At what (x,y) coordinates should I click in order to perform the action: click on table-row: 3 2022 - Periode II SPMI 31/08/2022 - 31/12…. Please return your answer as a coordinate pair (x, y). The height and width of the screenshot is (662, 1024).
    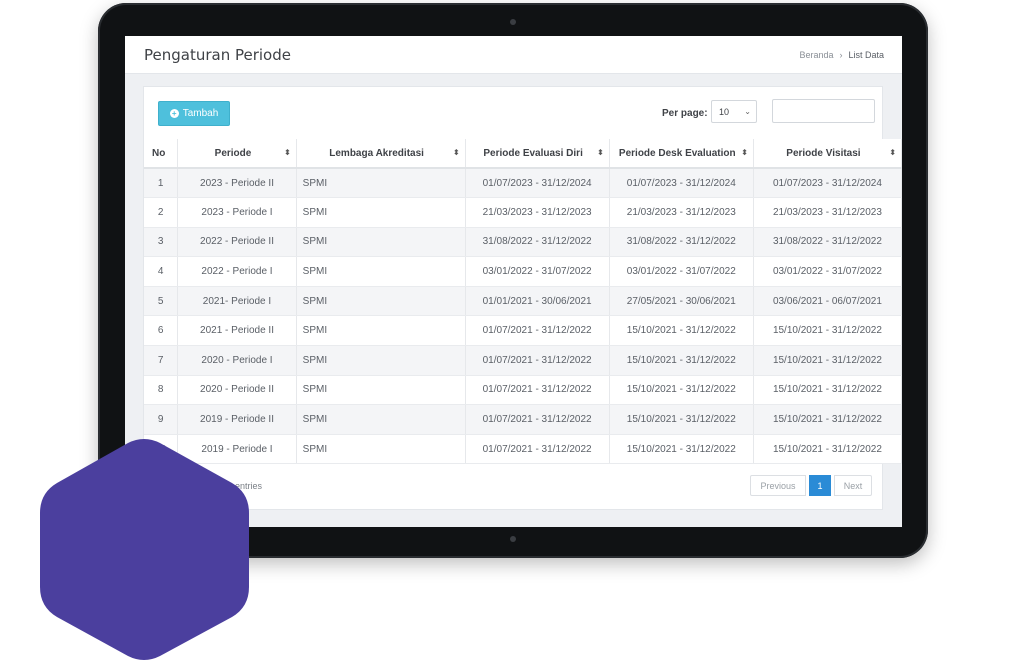
    Looking at the image, I should click on (523, 242).